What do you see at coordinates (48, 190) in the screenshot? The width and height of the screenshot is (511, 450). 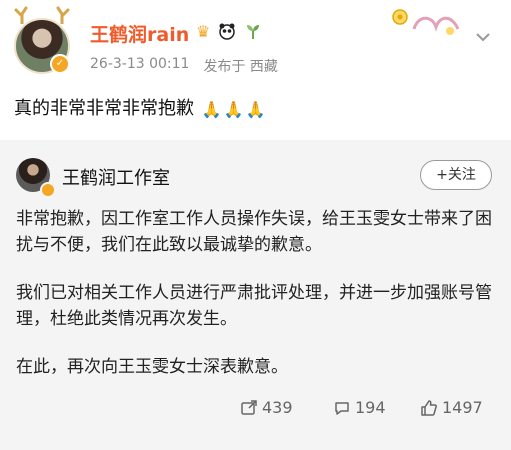 I see `verified-icon` at bounding box center [48, 190].